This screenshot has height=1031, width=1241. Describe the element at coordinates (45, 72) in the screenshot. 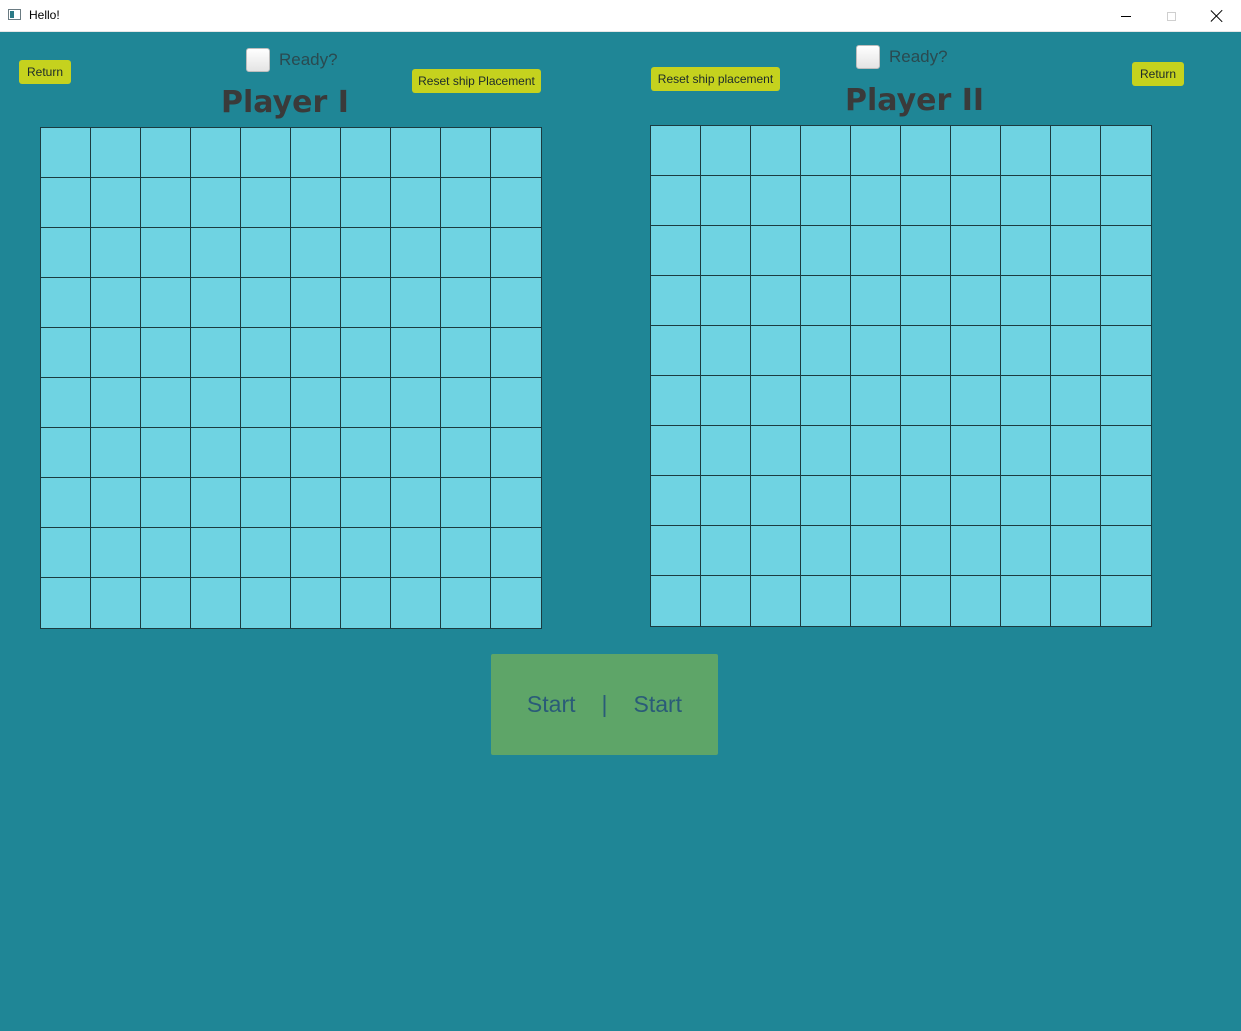

I see `player1-return-button: Return` at that location.